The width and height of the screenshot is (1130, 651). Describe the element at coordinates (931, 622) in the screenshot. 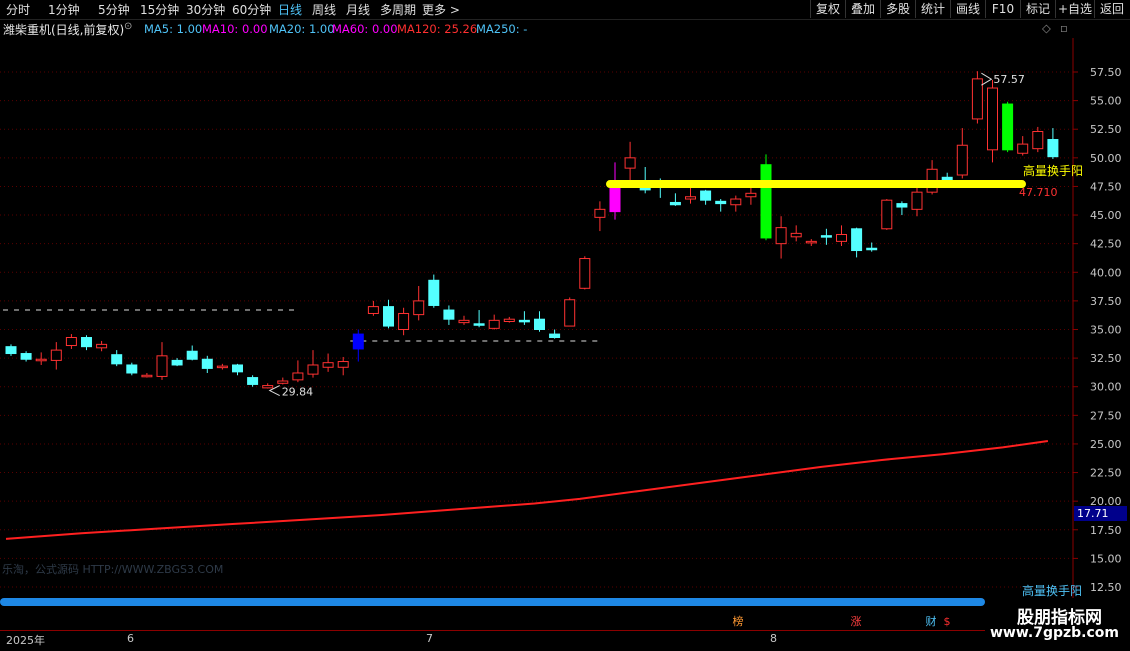

I see `marker-finance: 财` at that location.